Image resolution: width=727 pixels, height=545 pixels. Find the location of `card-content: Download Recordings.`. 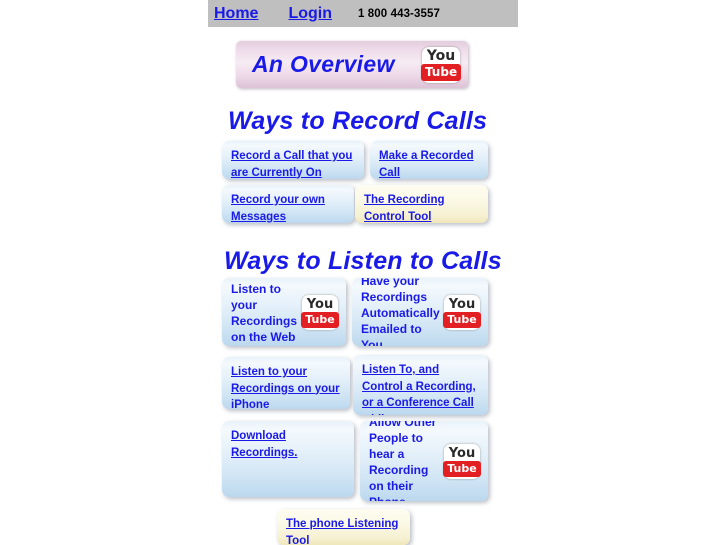

card-content: Download Recordings. is located at coordinates (288, 459).